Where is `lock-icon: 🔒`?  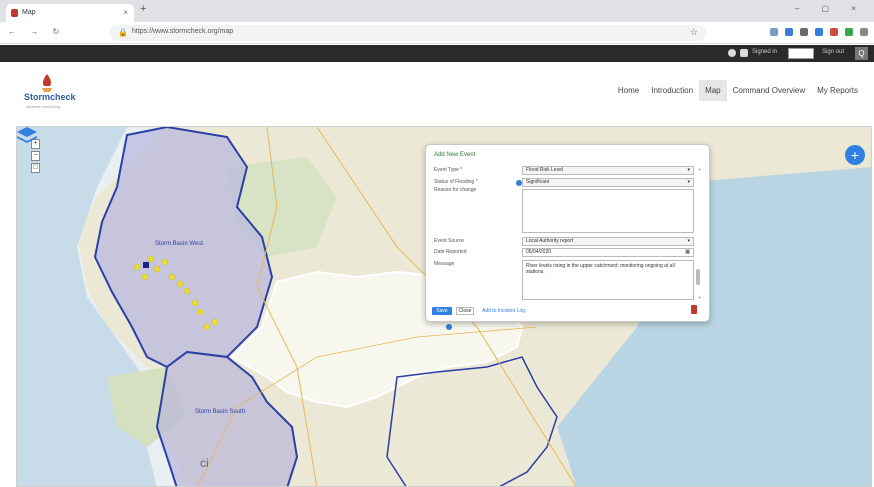
lock-icon: 🔒 is located at coordinates (123, 32).